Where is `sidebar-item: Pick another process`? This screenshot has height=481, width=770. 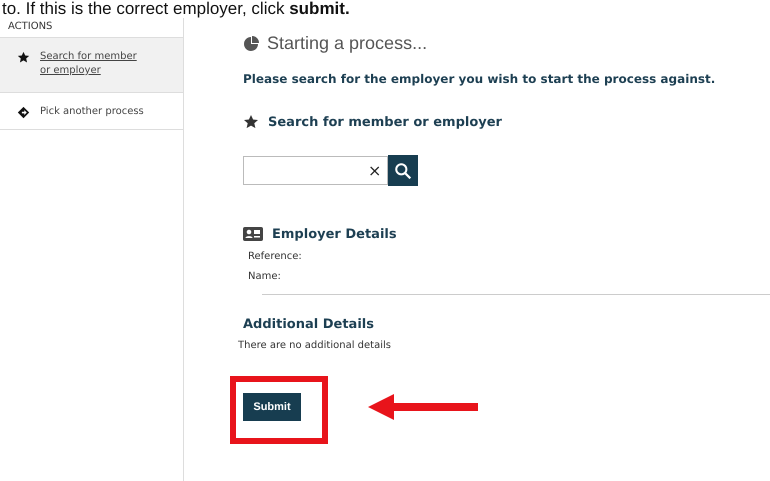
sidebar-item: Pick another process is located at coordinates (91, 111).